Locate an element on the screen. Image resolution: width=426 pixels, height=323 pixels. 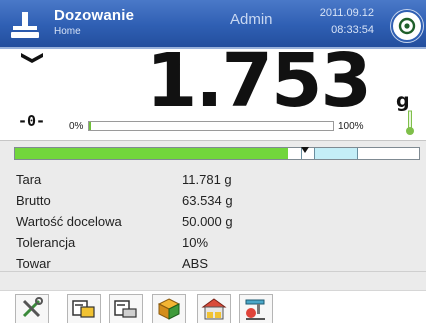
date-label: 2011.09.12 is located at coordinates (346, 13).